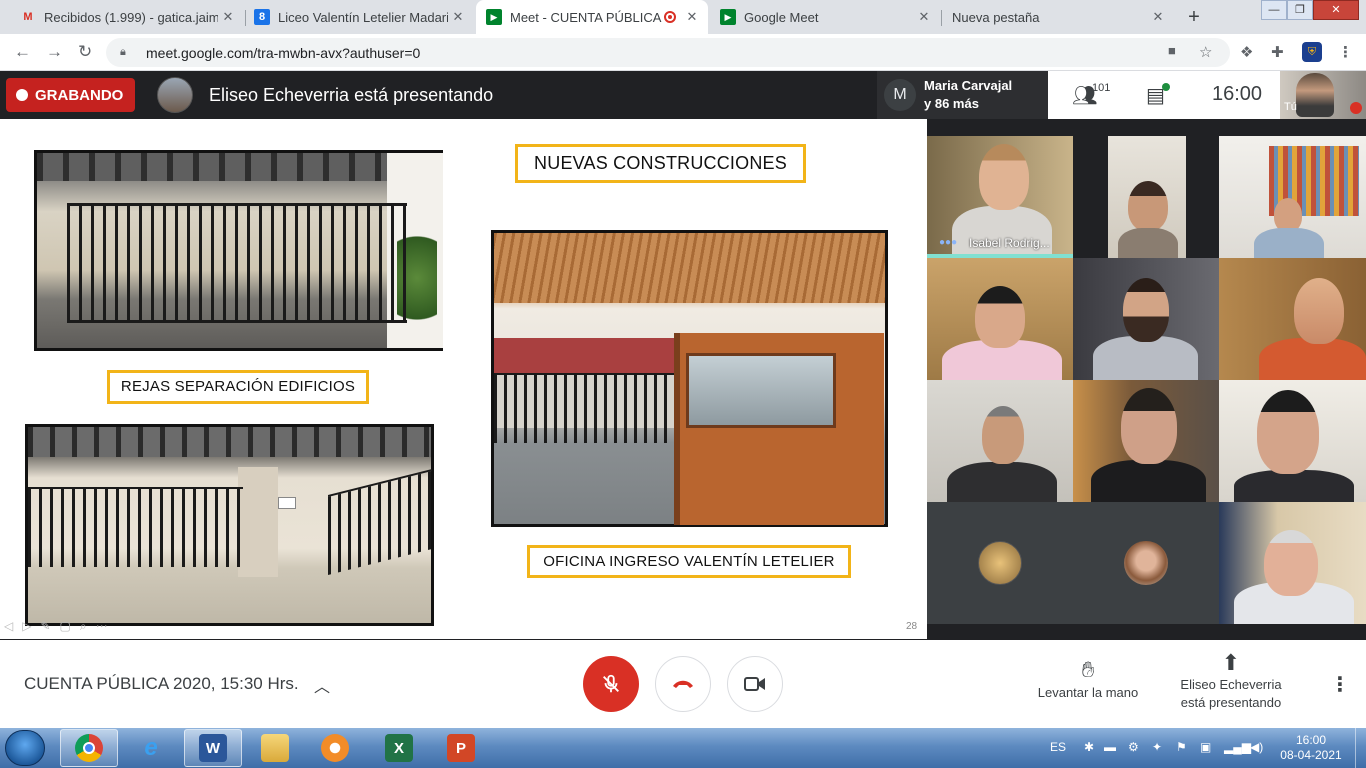 The width and height of the screenshot is (1366, 768). What do you see at coordinates (70, 95) in the screenshot?
I see `recording-badge: GRABANDO` at bounding box center [70, 95].